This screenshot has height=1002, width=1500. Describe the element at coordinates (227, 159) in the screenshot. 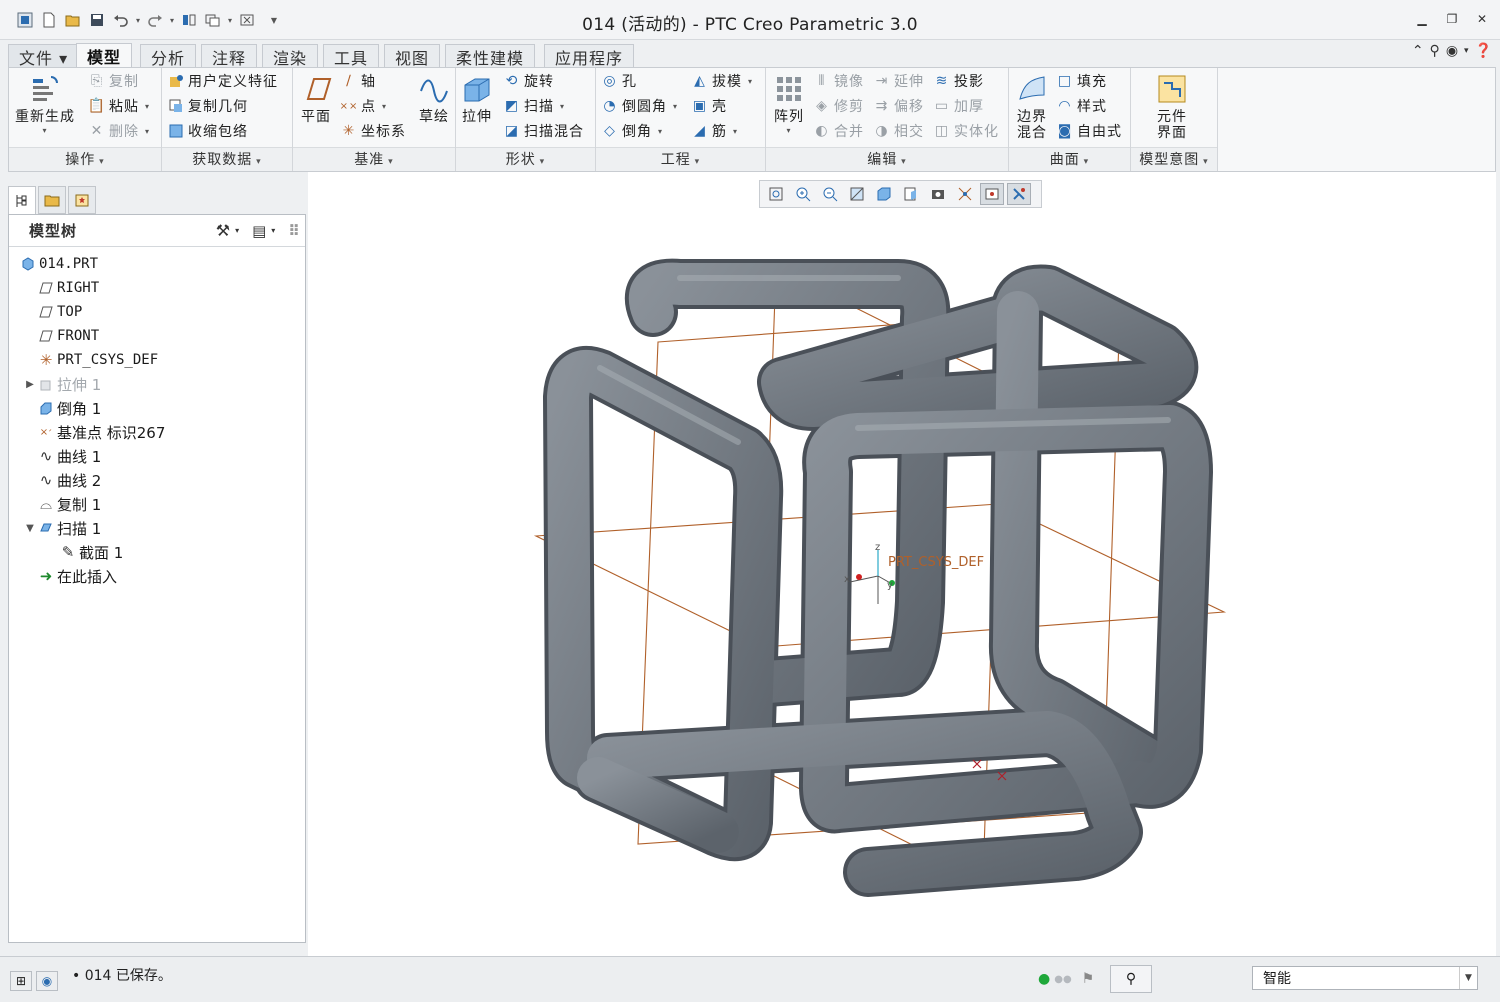

I see `group-label-get-data: 获取数据` at that location.